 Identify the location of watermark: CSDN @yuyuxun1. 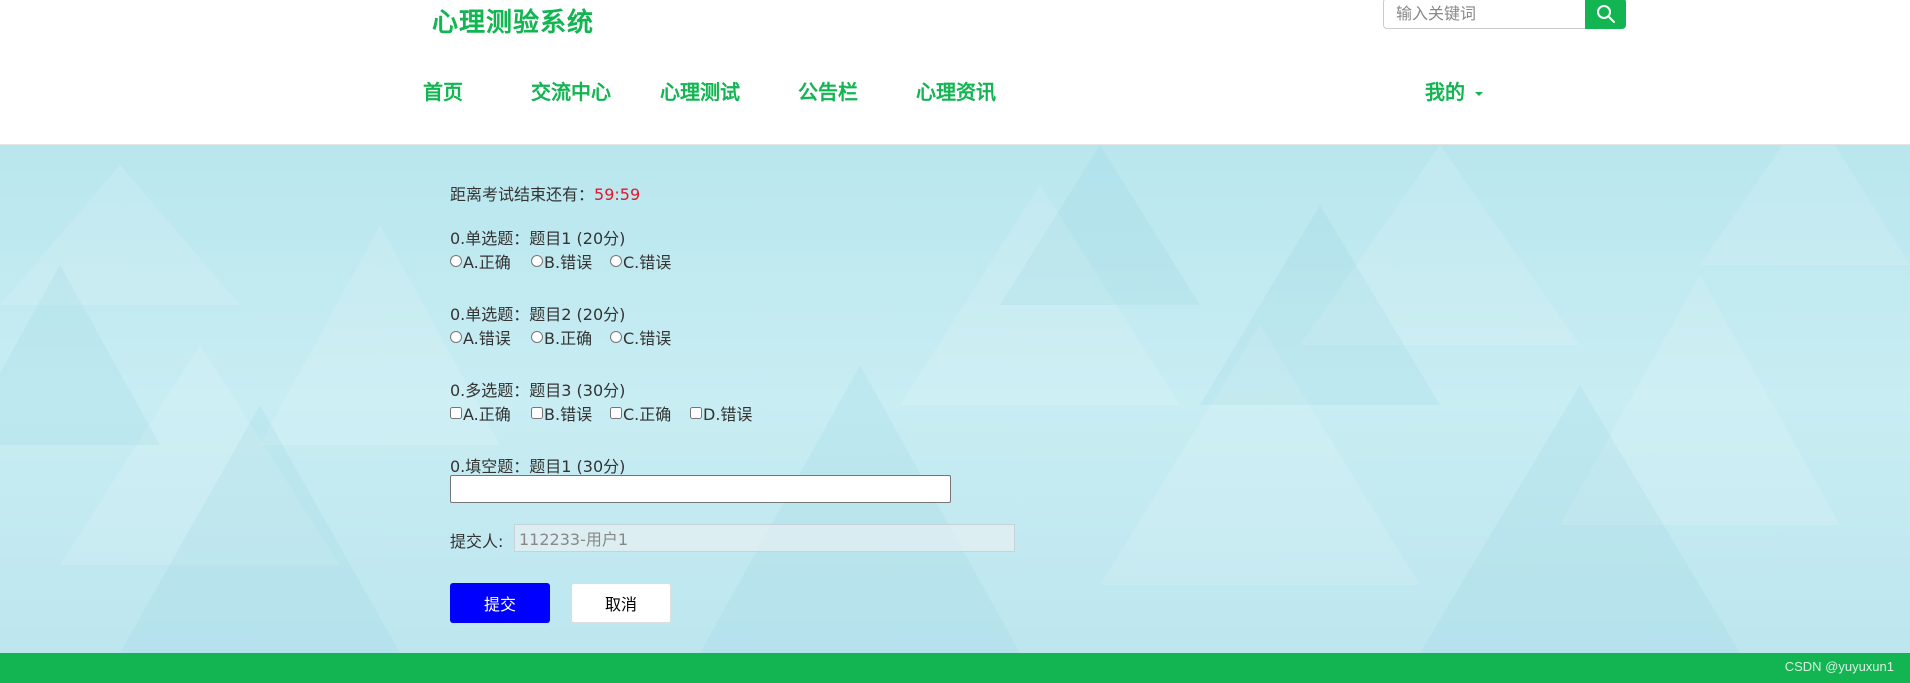
(1839, 666).